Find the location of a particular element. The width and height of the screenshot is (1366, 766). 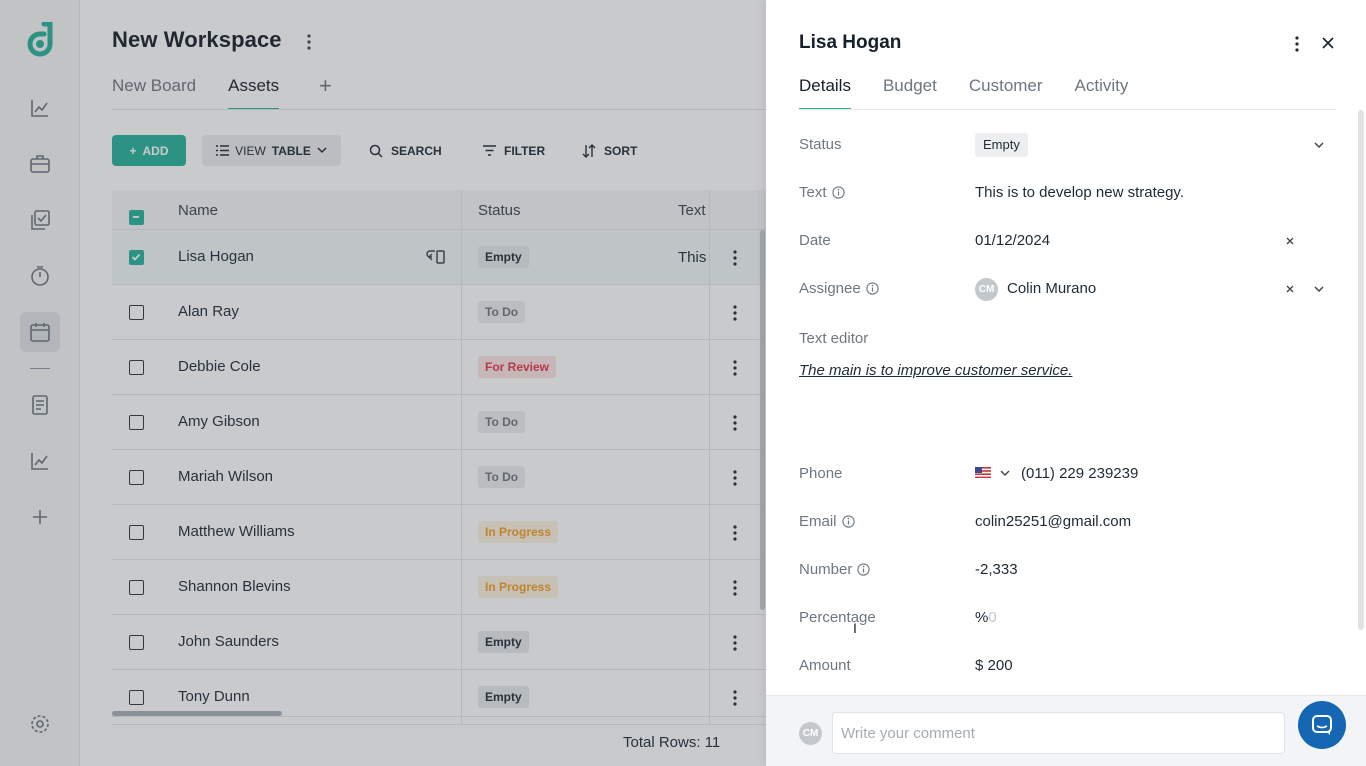

drawer-tabs: Details Budget Customer Activity is located at coordinates (979, 93).